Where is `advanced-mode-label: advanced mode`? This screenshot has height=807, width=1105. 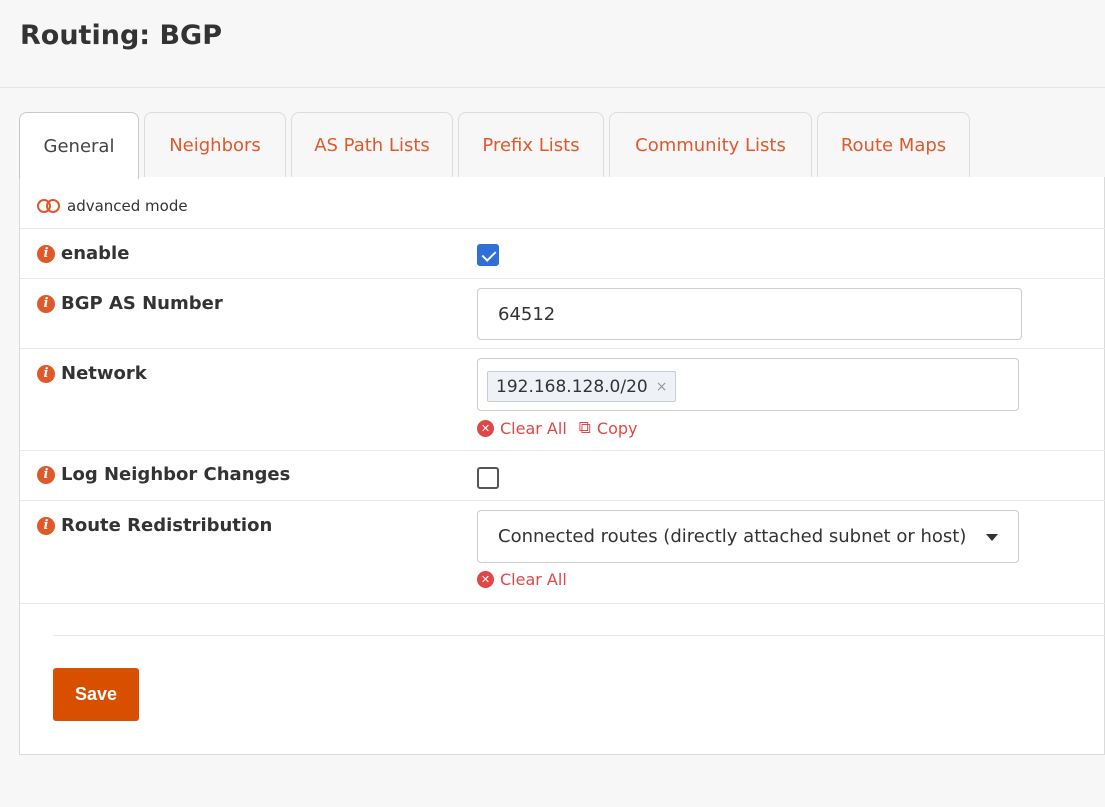
advanced-mode-label: advanced mode is located at coordinates (127, 206).